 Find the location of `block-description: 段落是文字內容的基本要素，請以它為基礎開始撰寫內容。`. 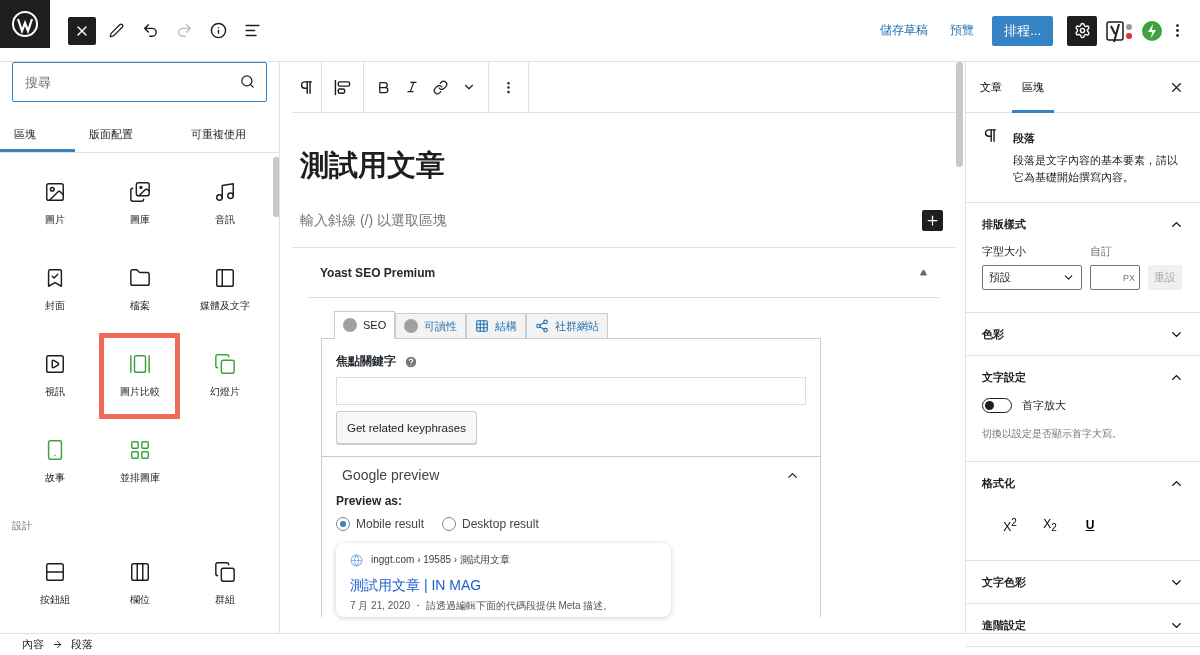

block-description: 段落是文字內容的基本要素，請以它為基礎開始撰寫內容。 is located at coordinates (1096, 169).